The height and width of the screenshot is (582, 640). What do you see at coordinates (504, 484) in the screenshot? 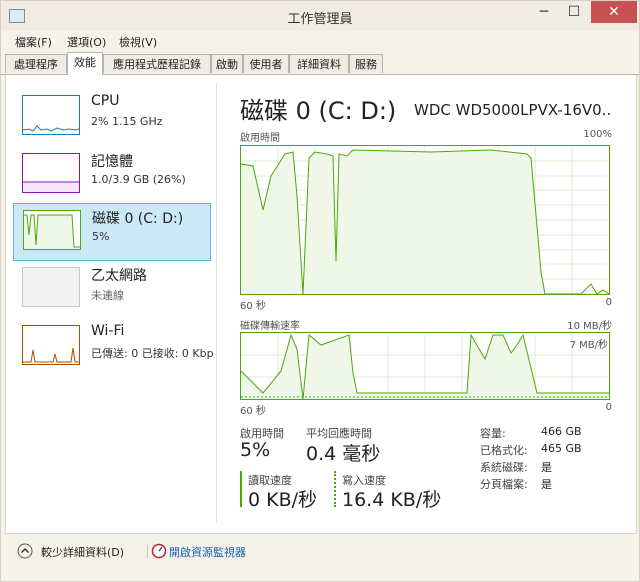
I see `page-file-label: 分頁檔案:` at bounding box center [504, 484].